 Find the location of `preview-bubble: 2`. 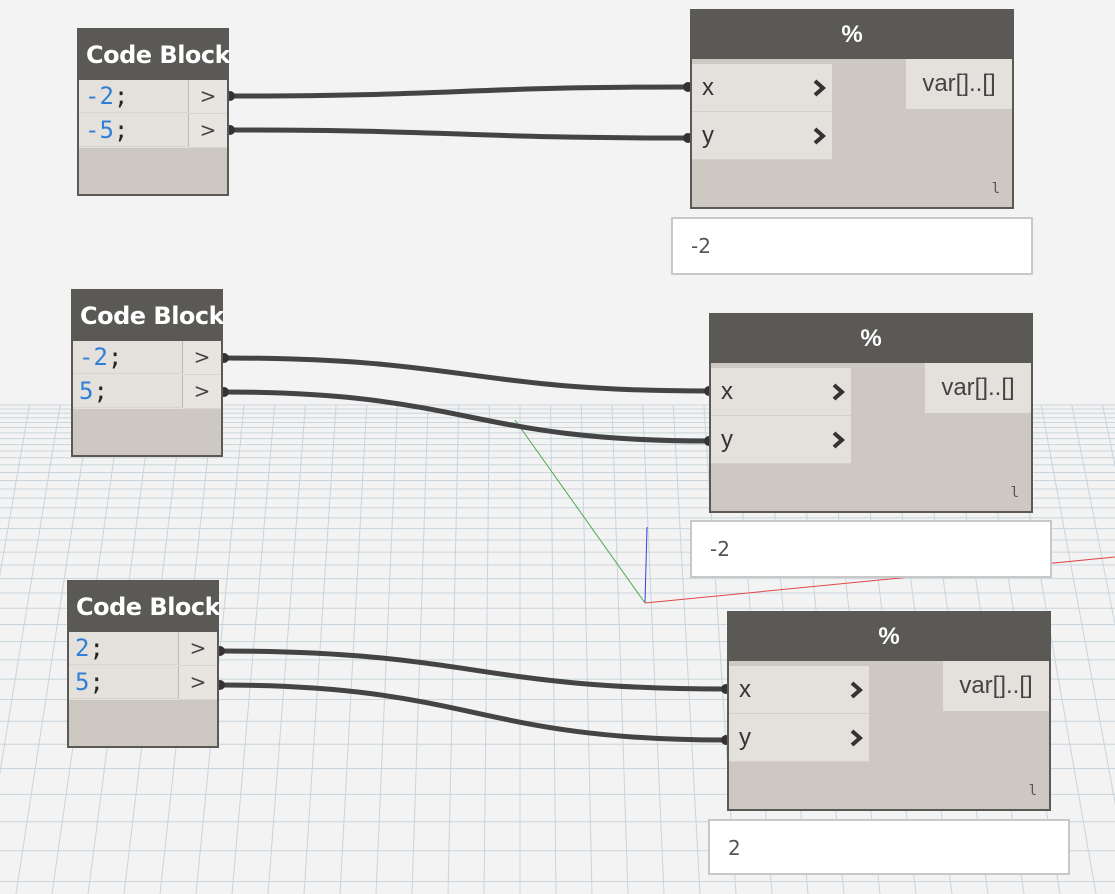

preview-bubble: 2 is located at coordinates (889, 847).